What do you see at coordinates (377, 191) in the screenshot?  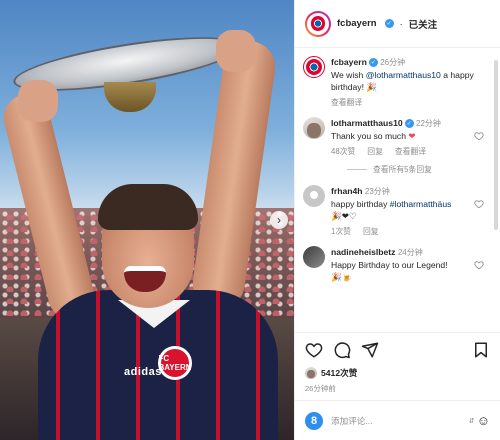 I see `comment-time: 23分钟` at bounding box center [377, 191].